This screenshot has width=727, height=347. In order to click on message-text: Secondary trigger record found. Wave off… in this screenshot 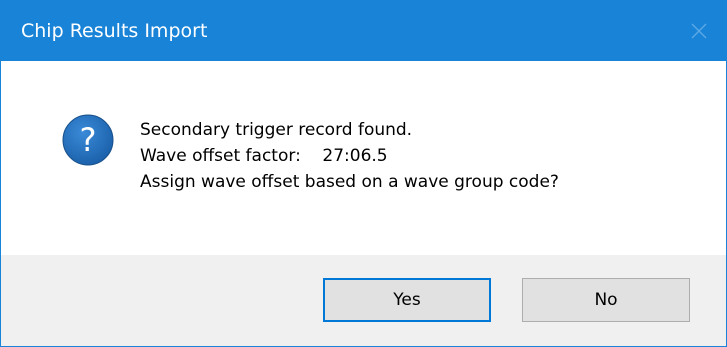, I will do `click(349, 156)`.